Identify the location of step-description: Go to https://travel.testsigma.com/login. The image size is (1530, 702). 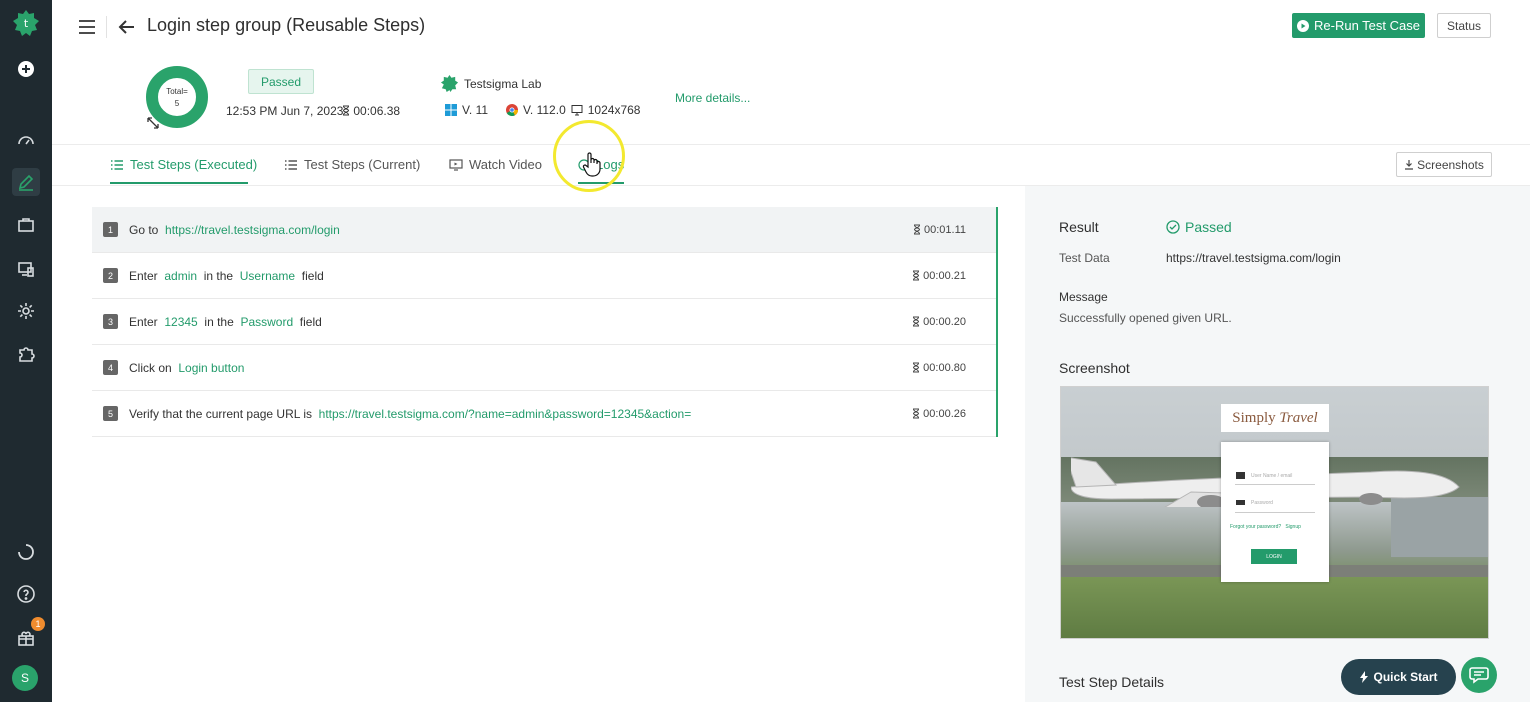
(234, 230).